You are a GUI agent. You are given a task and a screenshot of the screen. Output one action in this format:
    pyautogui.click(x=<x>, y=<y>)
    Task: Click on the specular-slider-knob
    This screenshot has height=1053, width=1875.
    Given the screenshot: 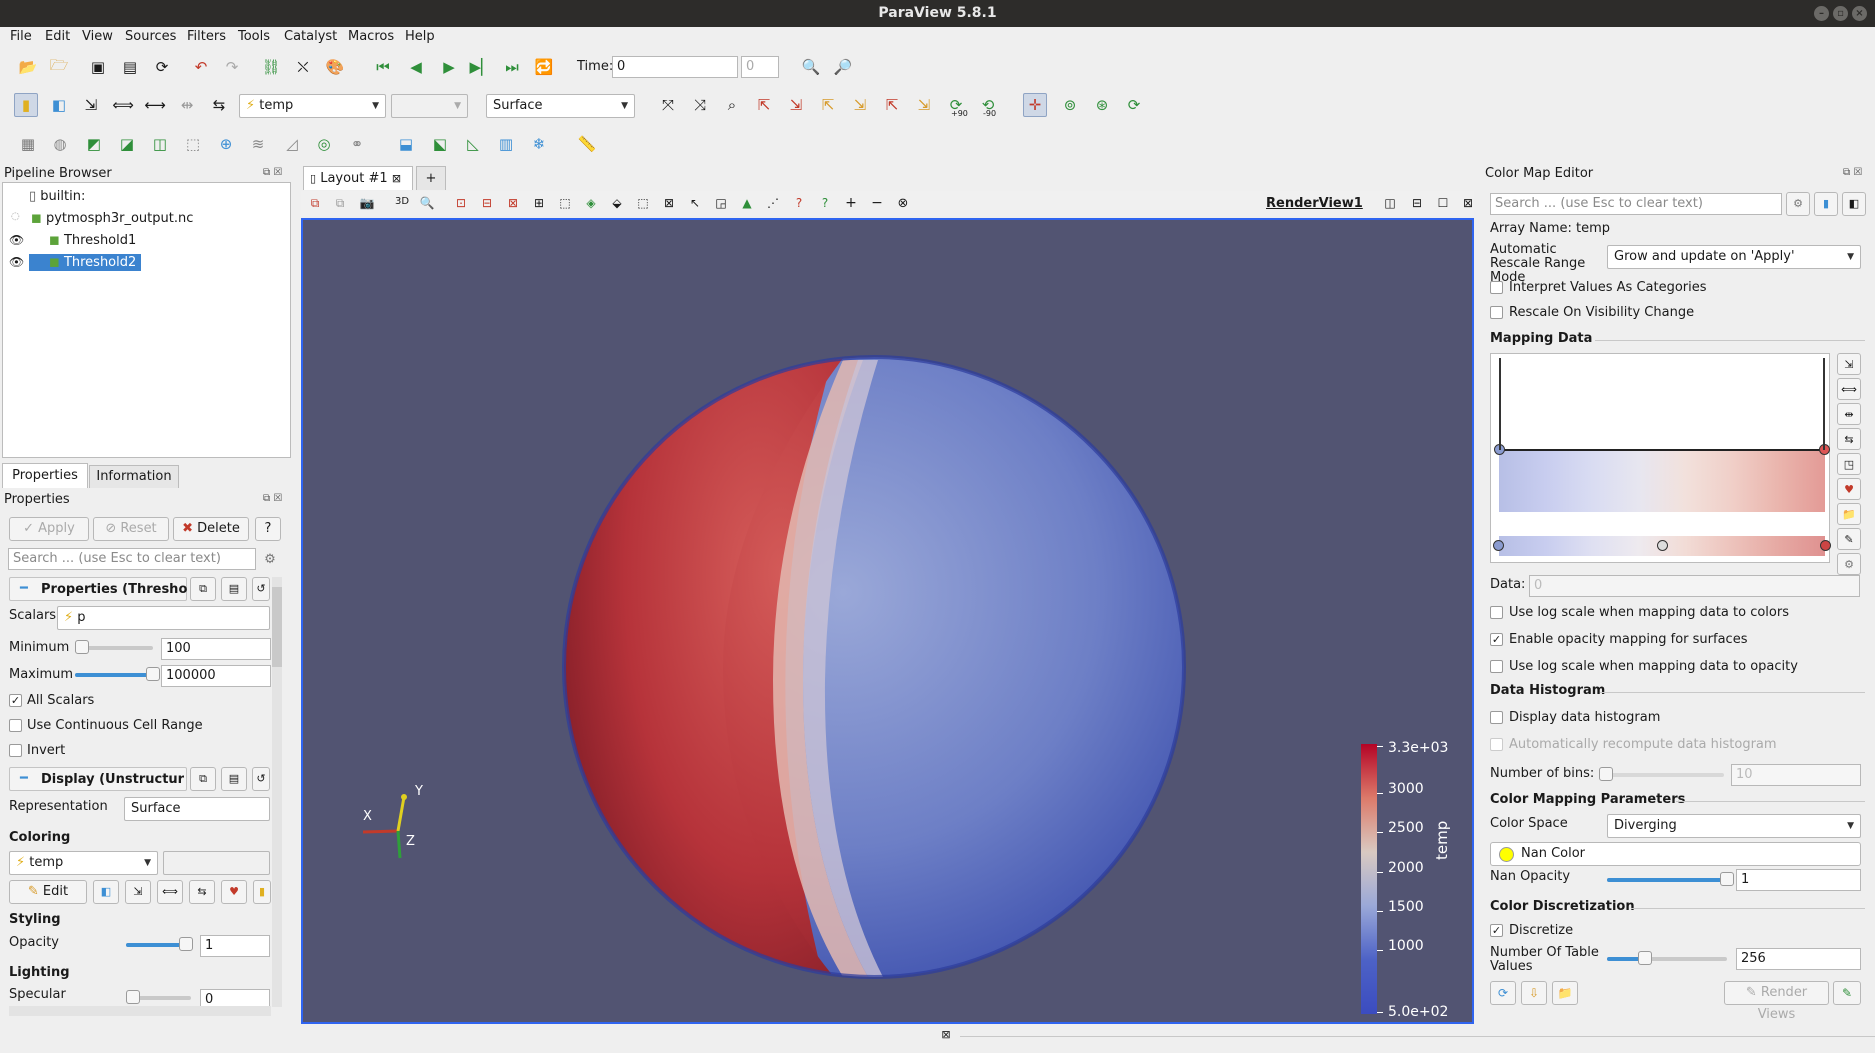 What is the action you would take?
    pyautogui.click(x=133, y=997)
    